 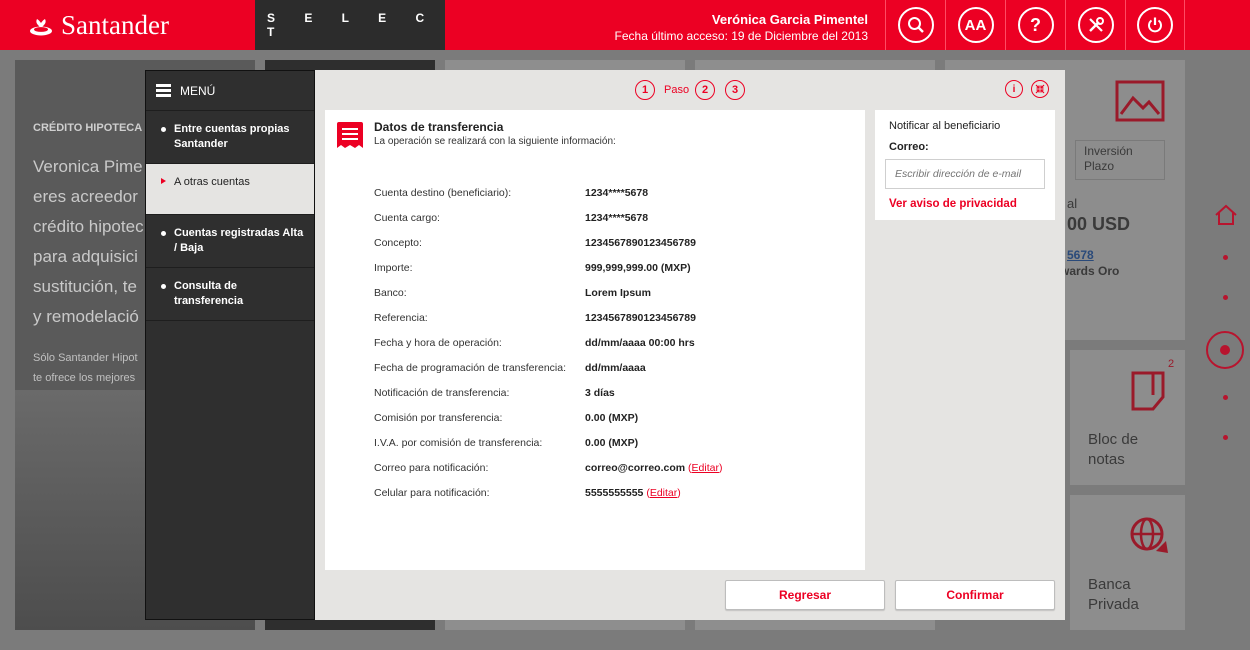 I want to click on menu-item-label: Consulta de transferencia, so click(x=209, y=293).